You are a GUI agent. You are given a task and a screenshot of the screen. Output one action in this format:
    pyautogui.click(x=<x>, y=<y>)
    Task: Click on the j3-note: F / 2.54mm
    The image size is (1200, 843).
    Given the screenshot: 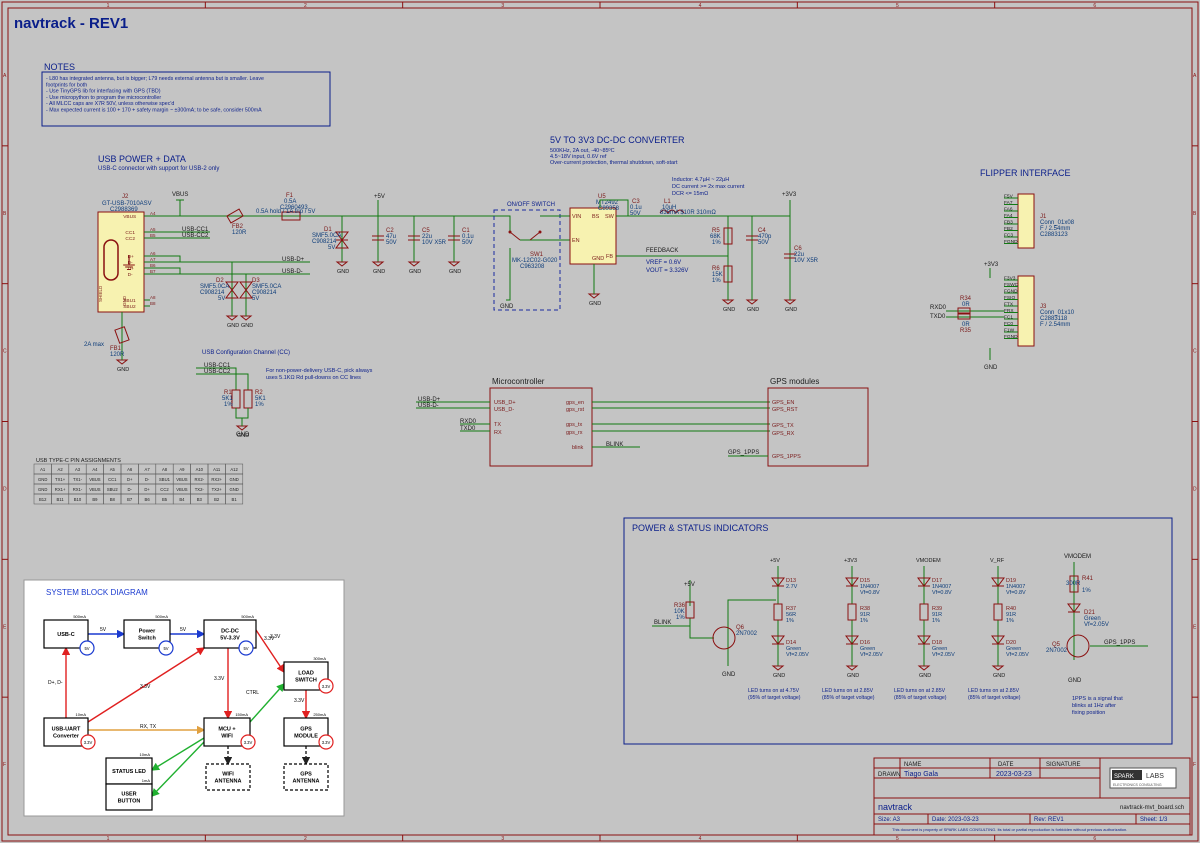 What is the action you would take?
    pyautogui.click(x=1055, y=325)
    